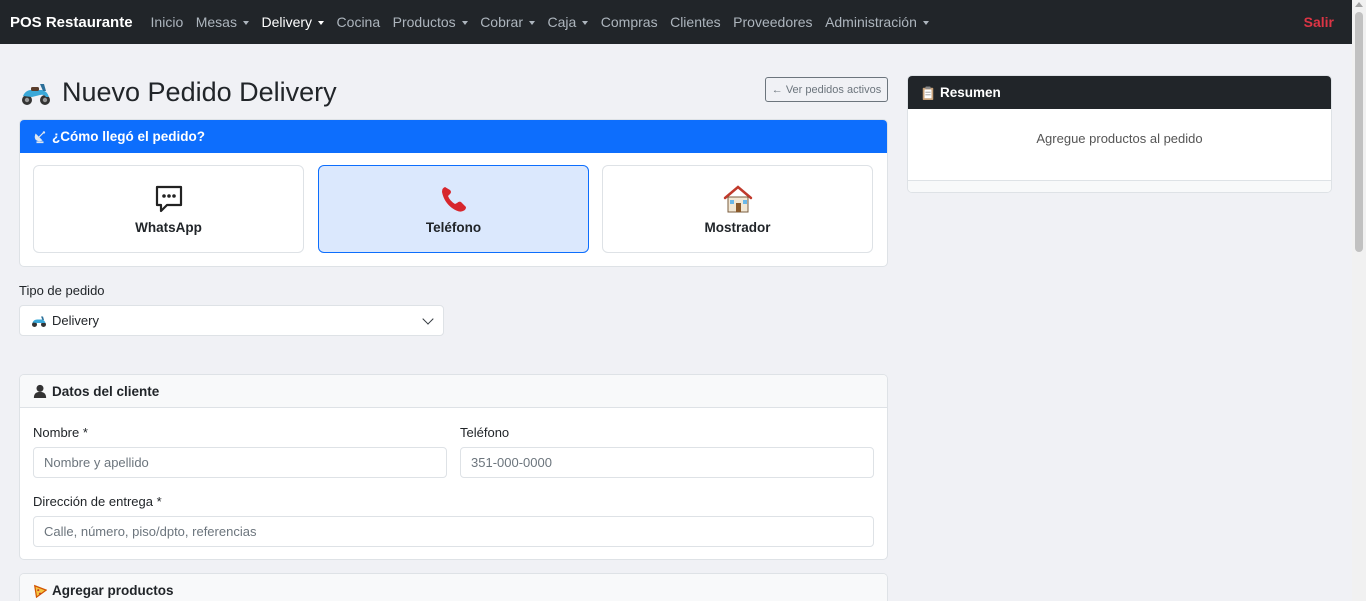 This screenshot has height=601, width=1366. What do you see at coordinates (453, 199) in the screenshot?
I see `phone-icon` at bounding box center [453, 199].